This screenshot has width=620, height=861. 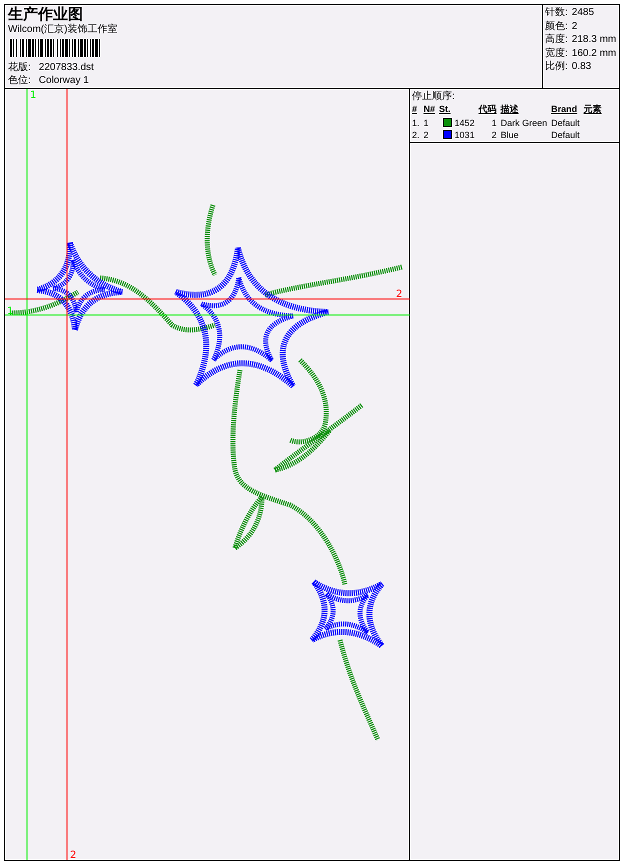 What do you see at coordinates (418, 109) in the screenshot?
I see `column-header: #` at bounding box center [418, 109].